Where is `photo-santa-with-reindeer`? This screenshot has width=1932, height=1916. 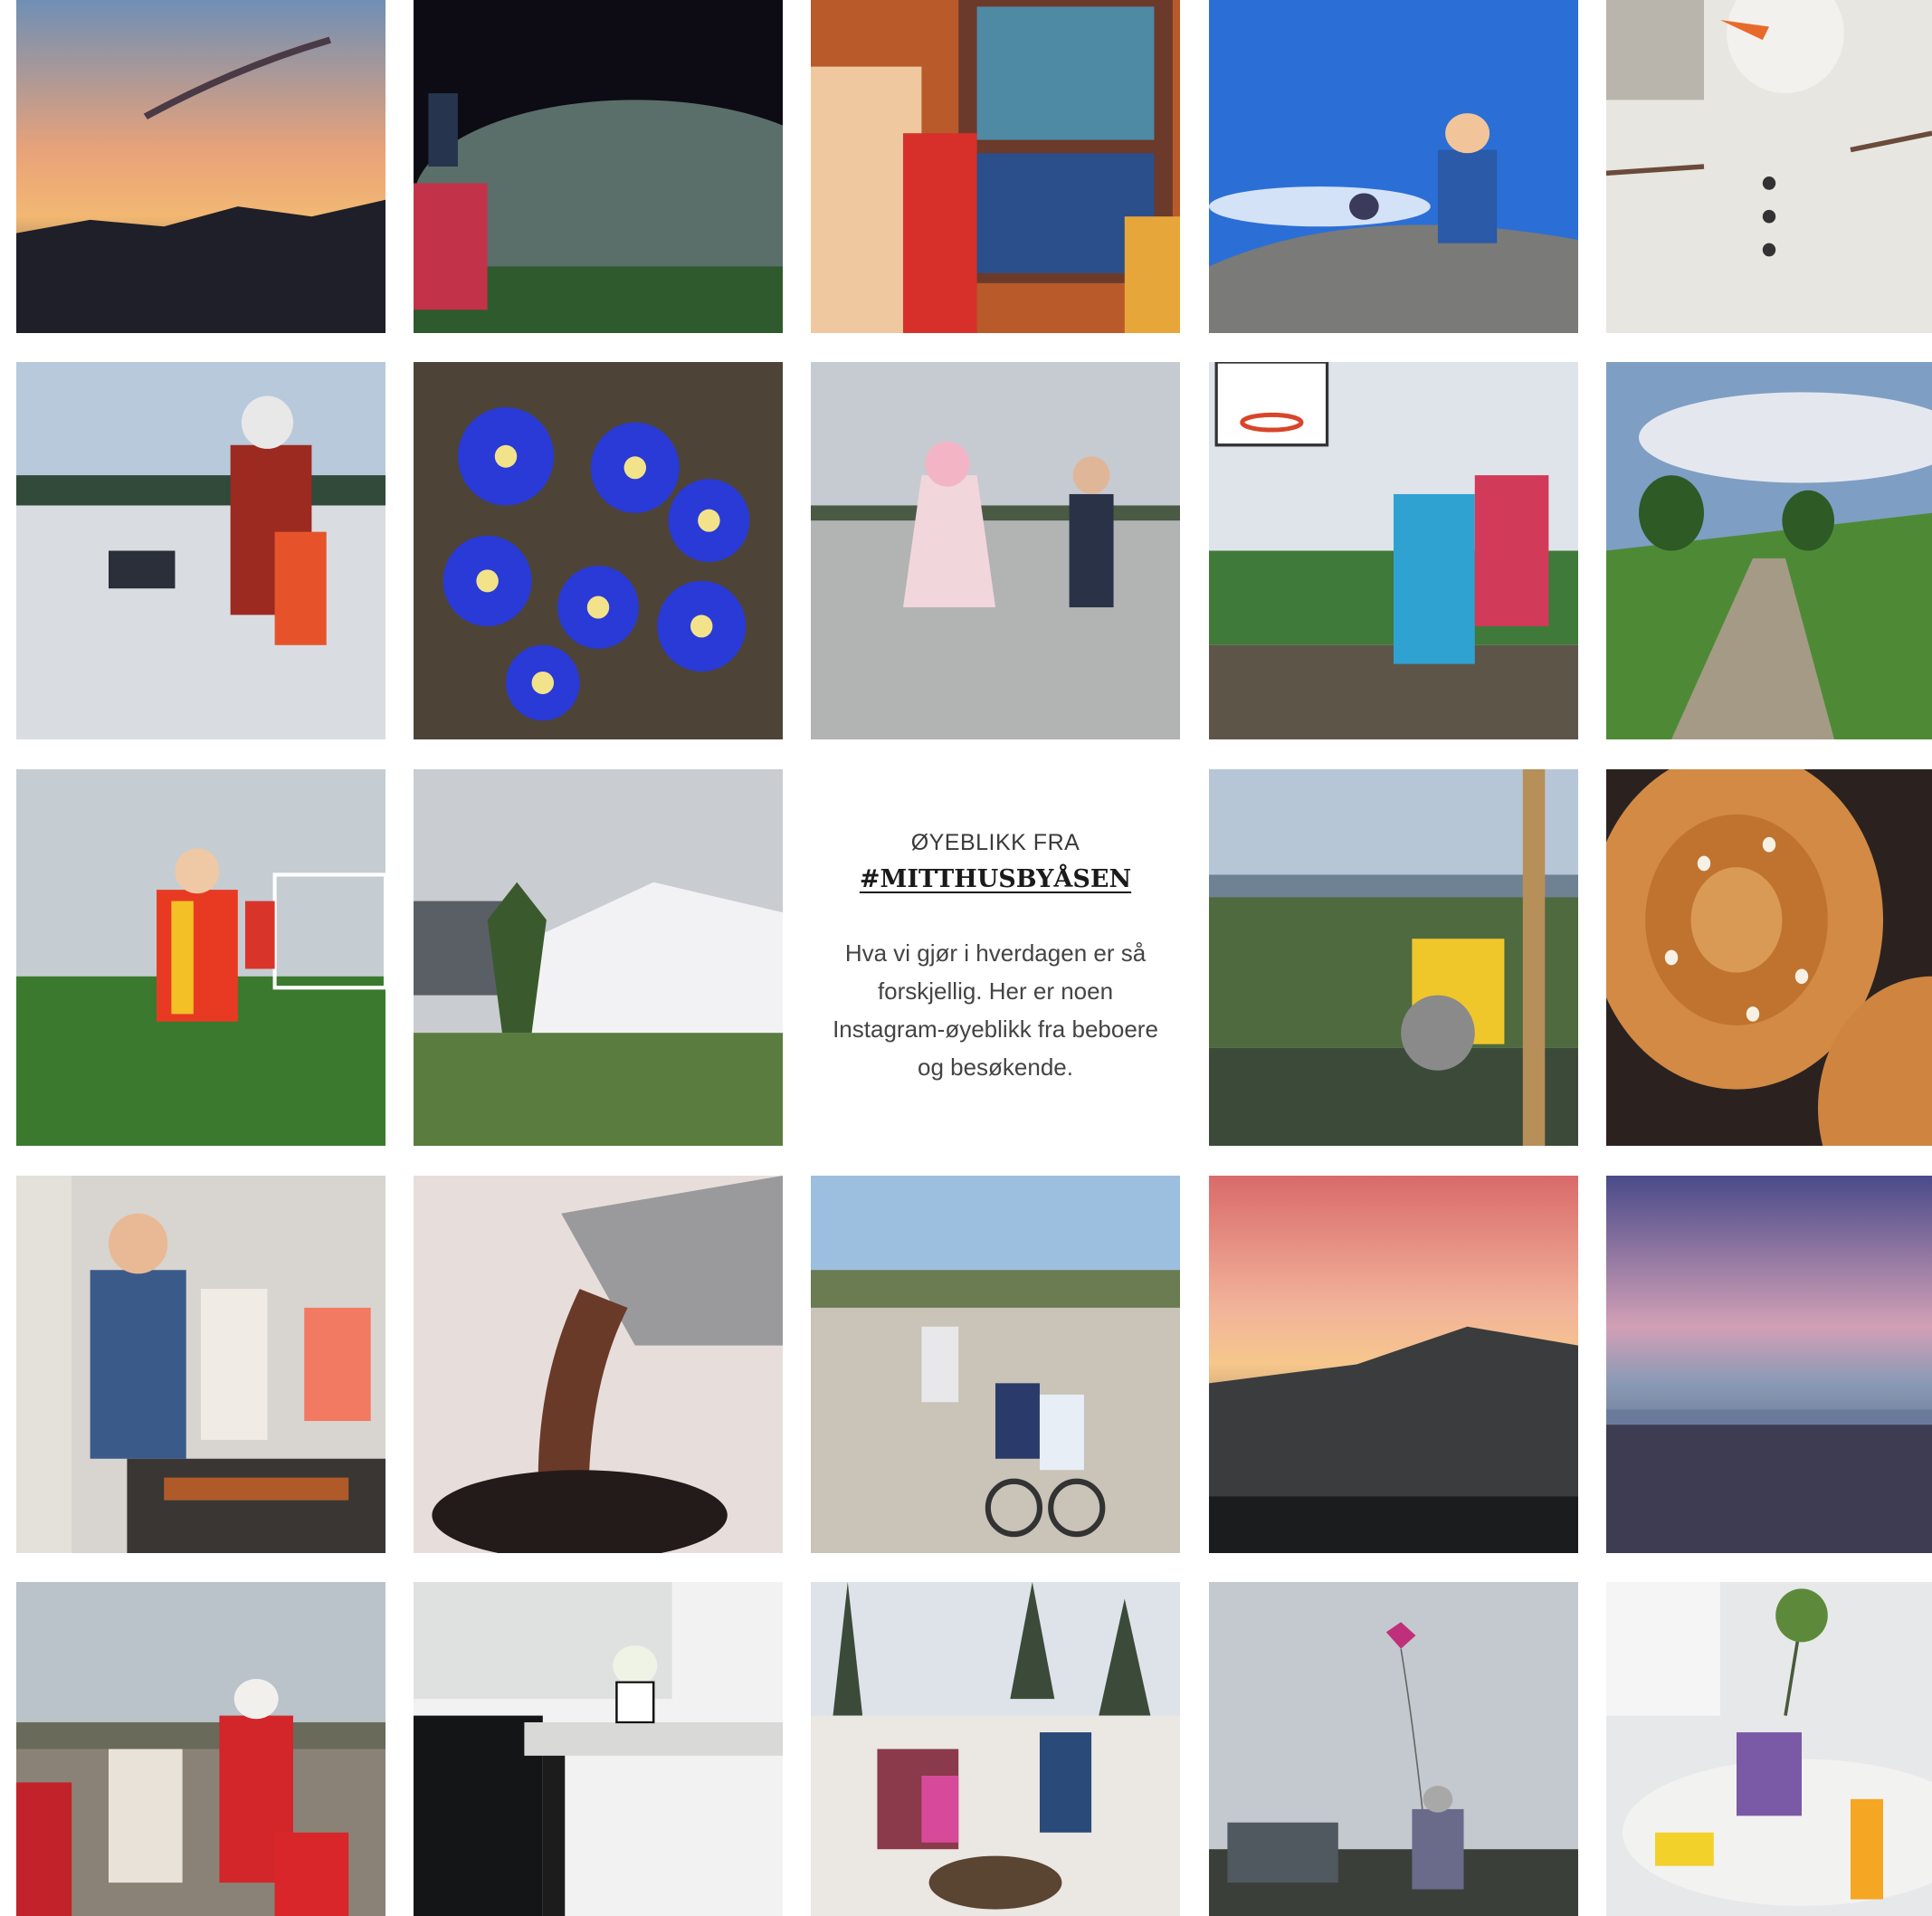
photo-santa-with-reindeer is located at coordinates (200, 1749).